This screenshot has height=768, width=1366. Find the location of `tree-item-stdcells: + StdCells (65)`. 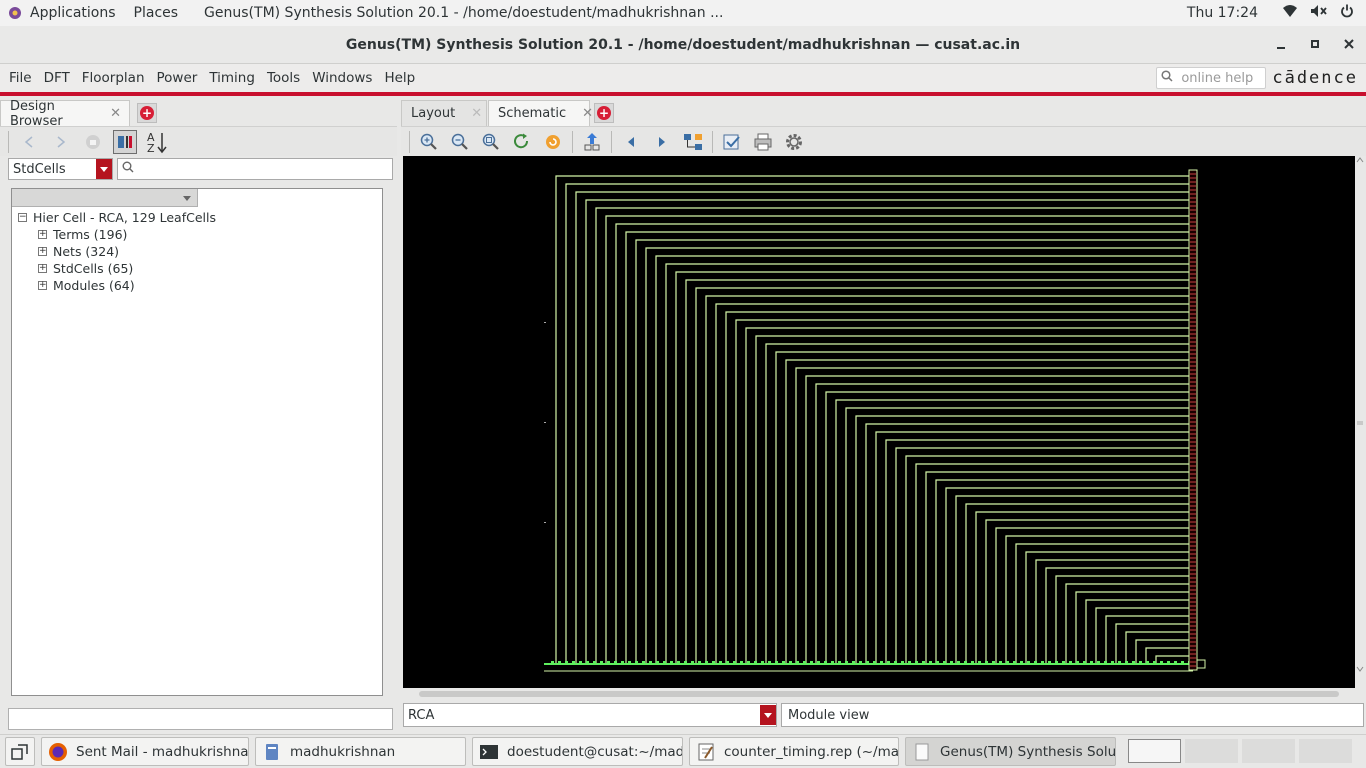

tree-item-stdcells: + StdCells (65) is located at coordinates (197, 268).